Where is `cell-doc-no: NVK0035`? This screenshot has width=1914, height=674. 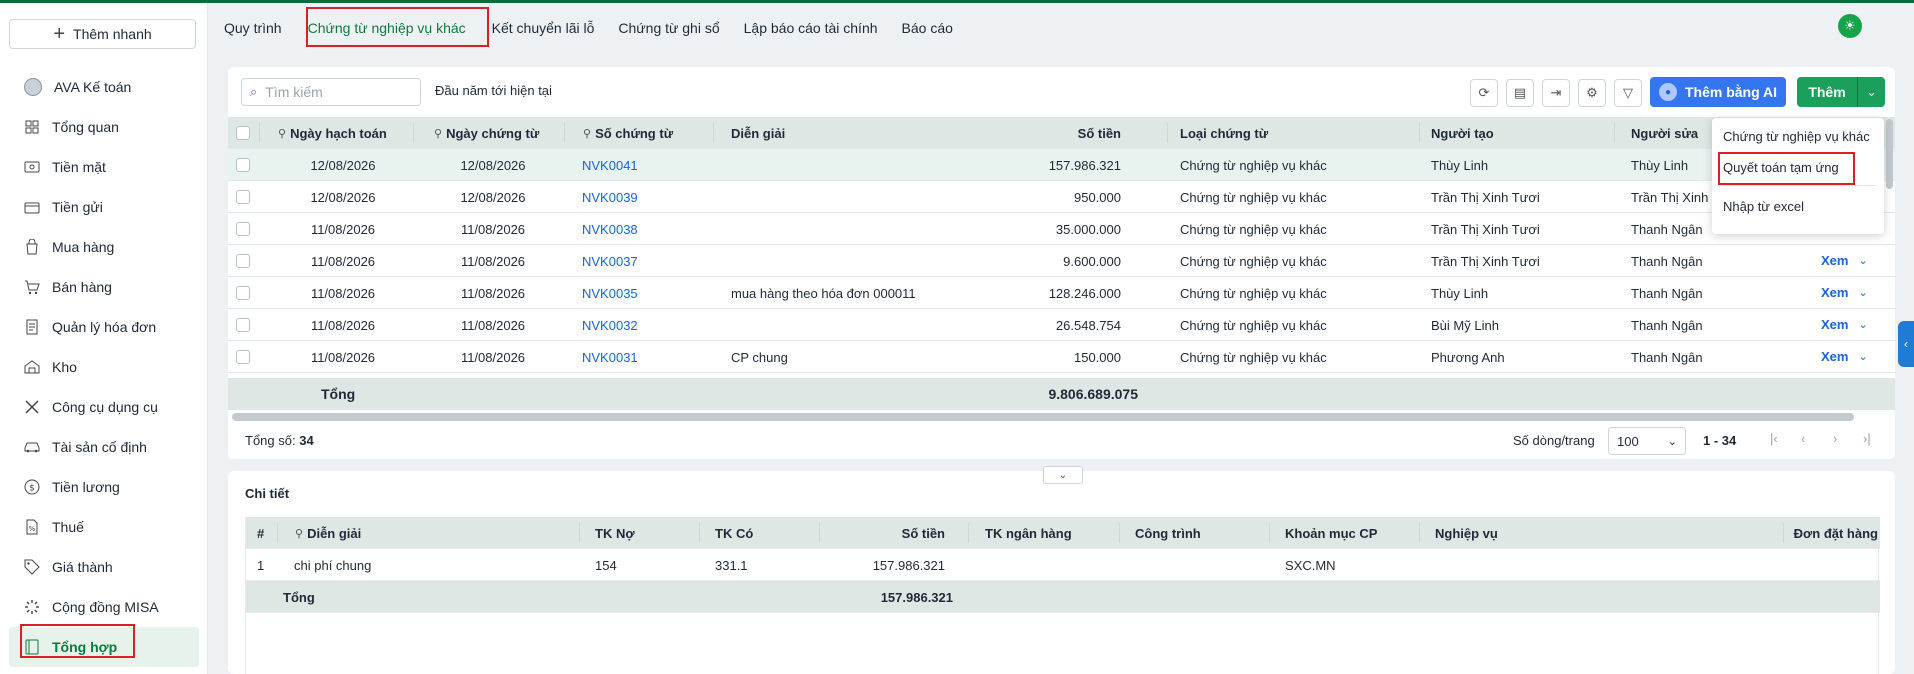
cell-doc-no: NVK0035 is located at coordinates (642, 293).